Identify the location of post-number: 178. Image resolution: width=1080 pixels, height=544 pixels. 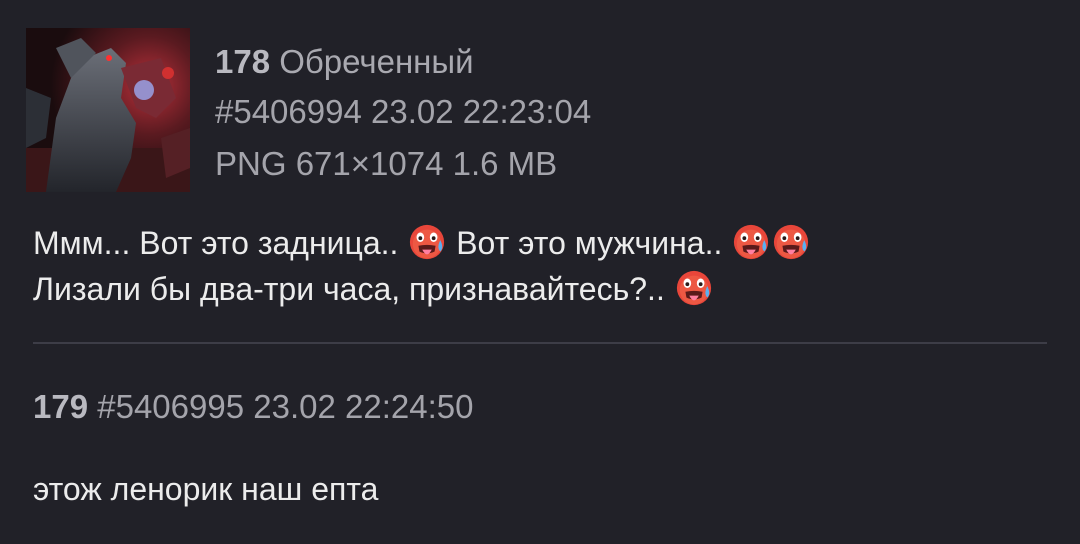
(242, 61).